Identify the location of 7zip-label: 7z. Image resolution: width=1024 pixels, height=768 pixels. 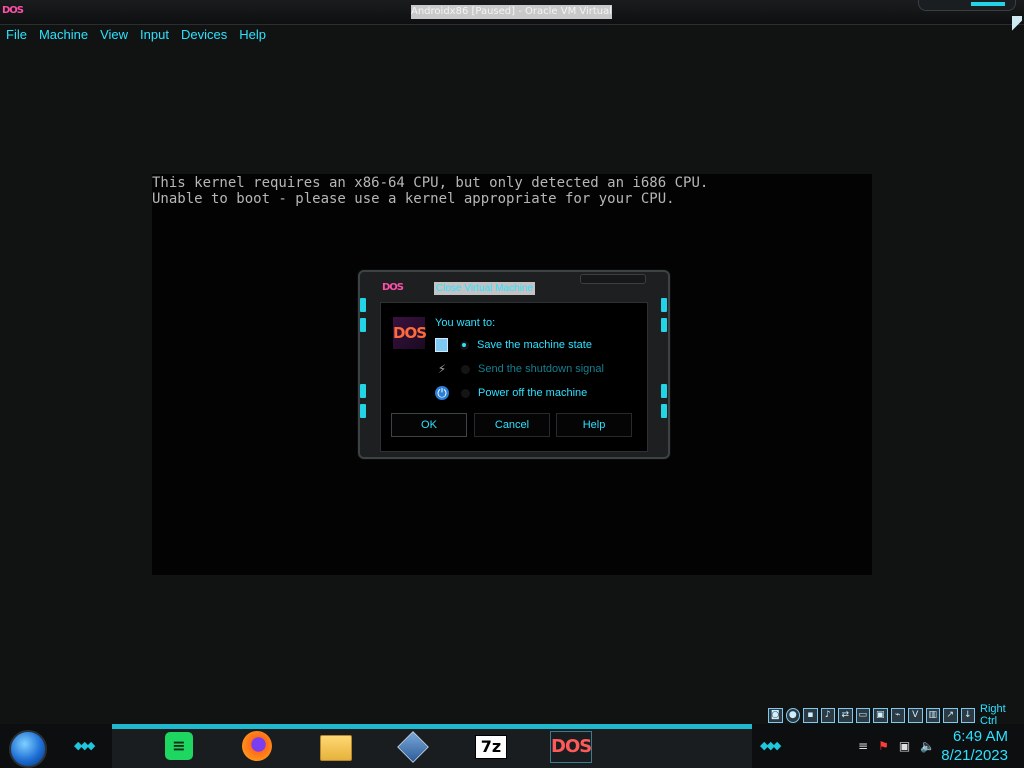
(491, 747).